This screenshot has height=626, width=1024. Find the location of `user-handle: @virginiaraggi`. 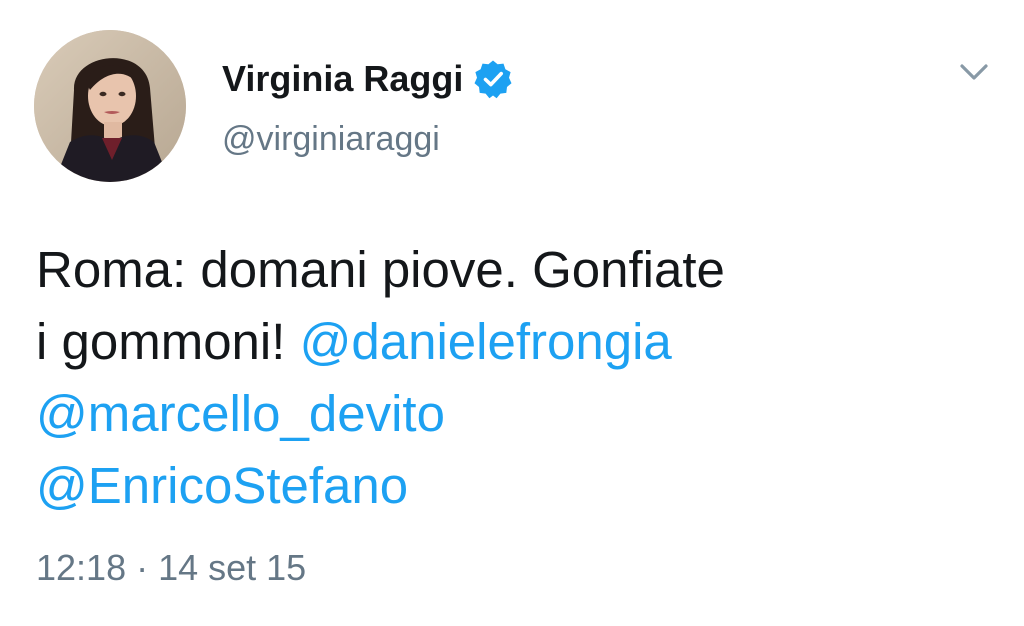

user-handle: @virginiaraggi is located at coordinates (331, 139).